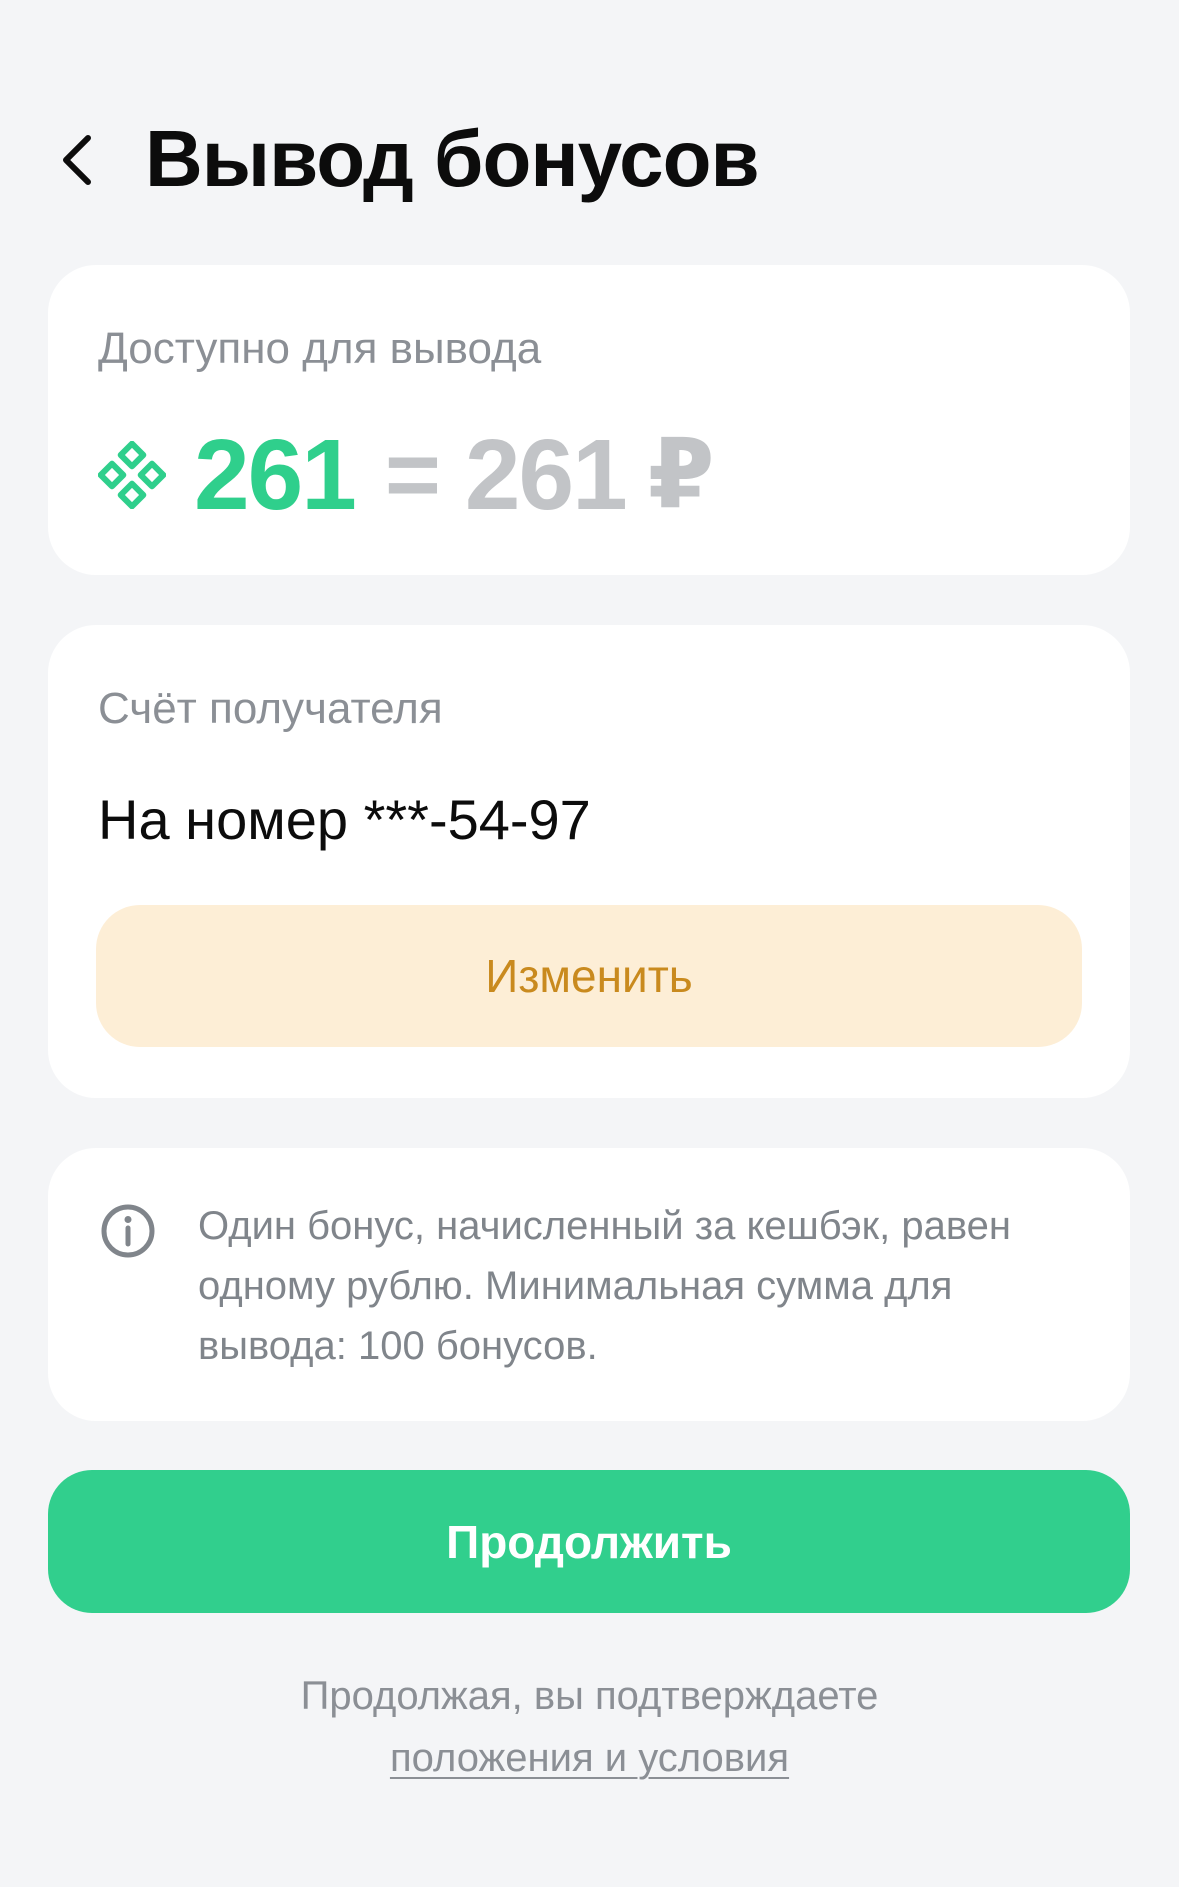 This screenshot has width=1179, height=1887. What do you see at coordinates (128, 1231) in the screenshot?
I see `info-icon` at bounding box center [128, 1231].